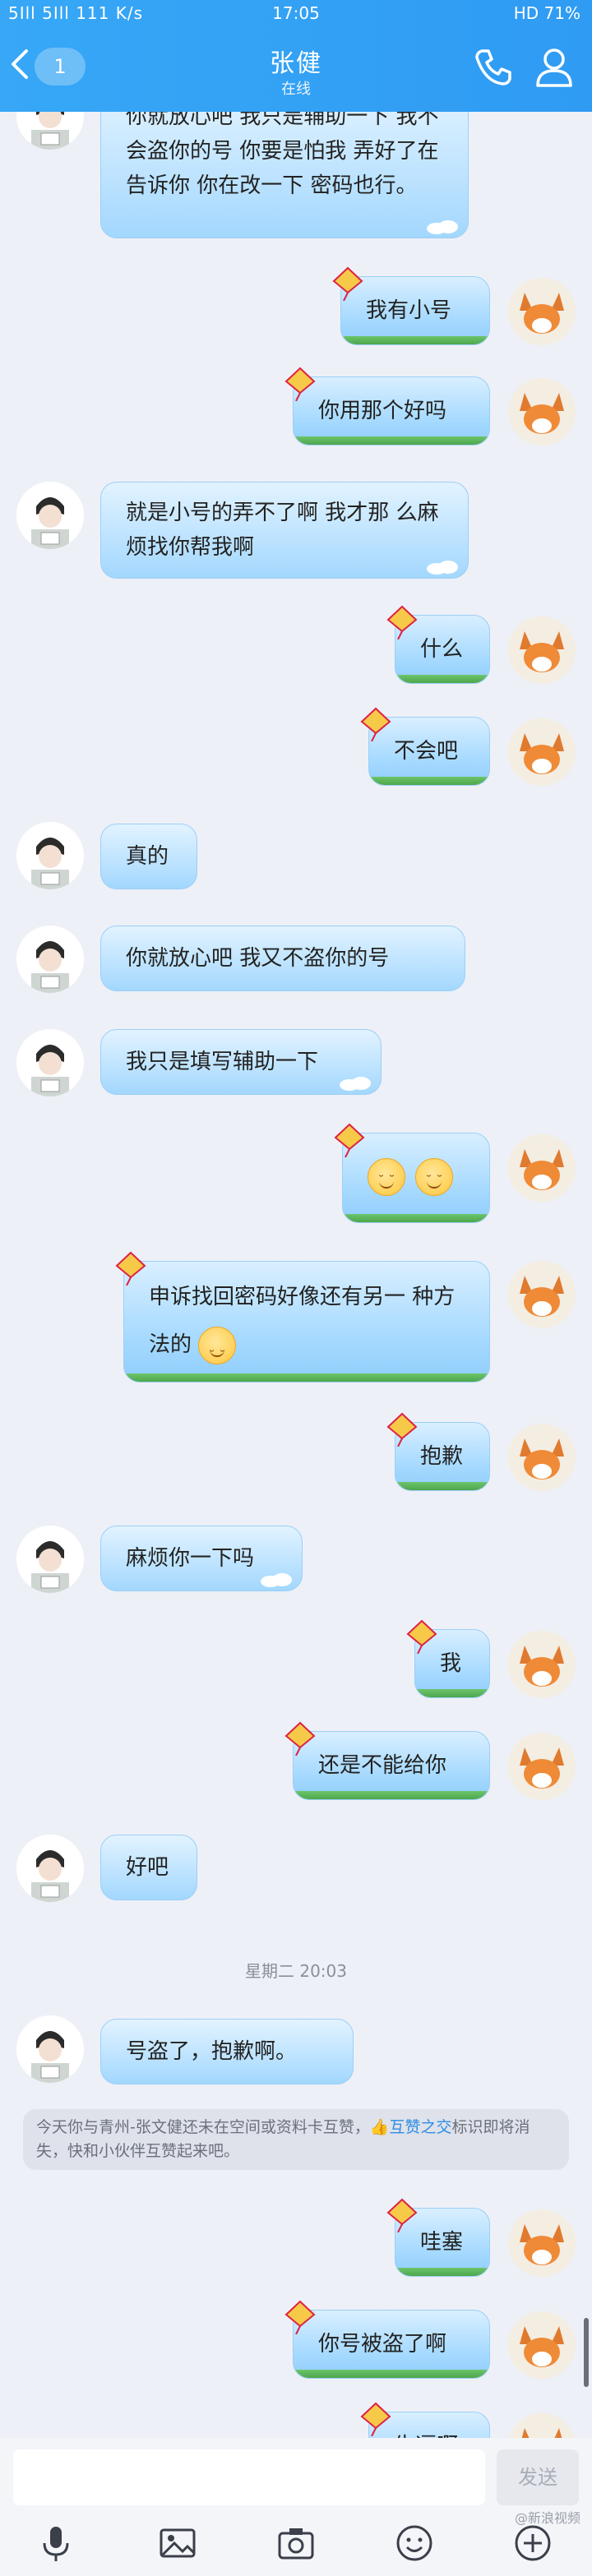 Image resolution: width=592 pixels, height=2576 pixels. Describe the element at coordinates (177, 2543) in the screenshot. I see `image-icon` at that location.